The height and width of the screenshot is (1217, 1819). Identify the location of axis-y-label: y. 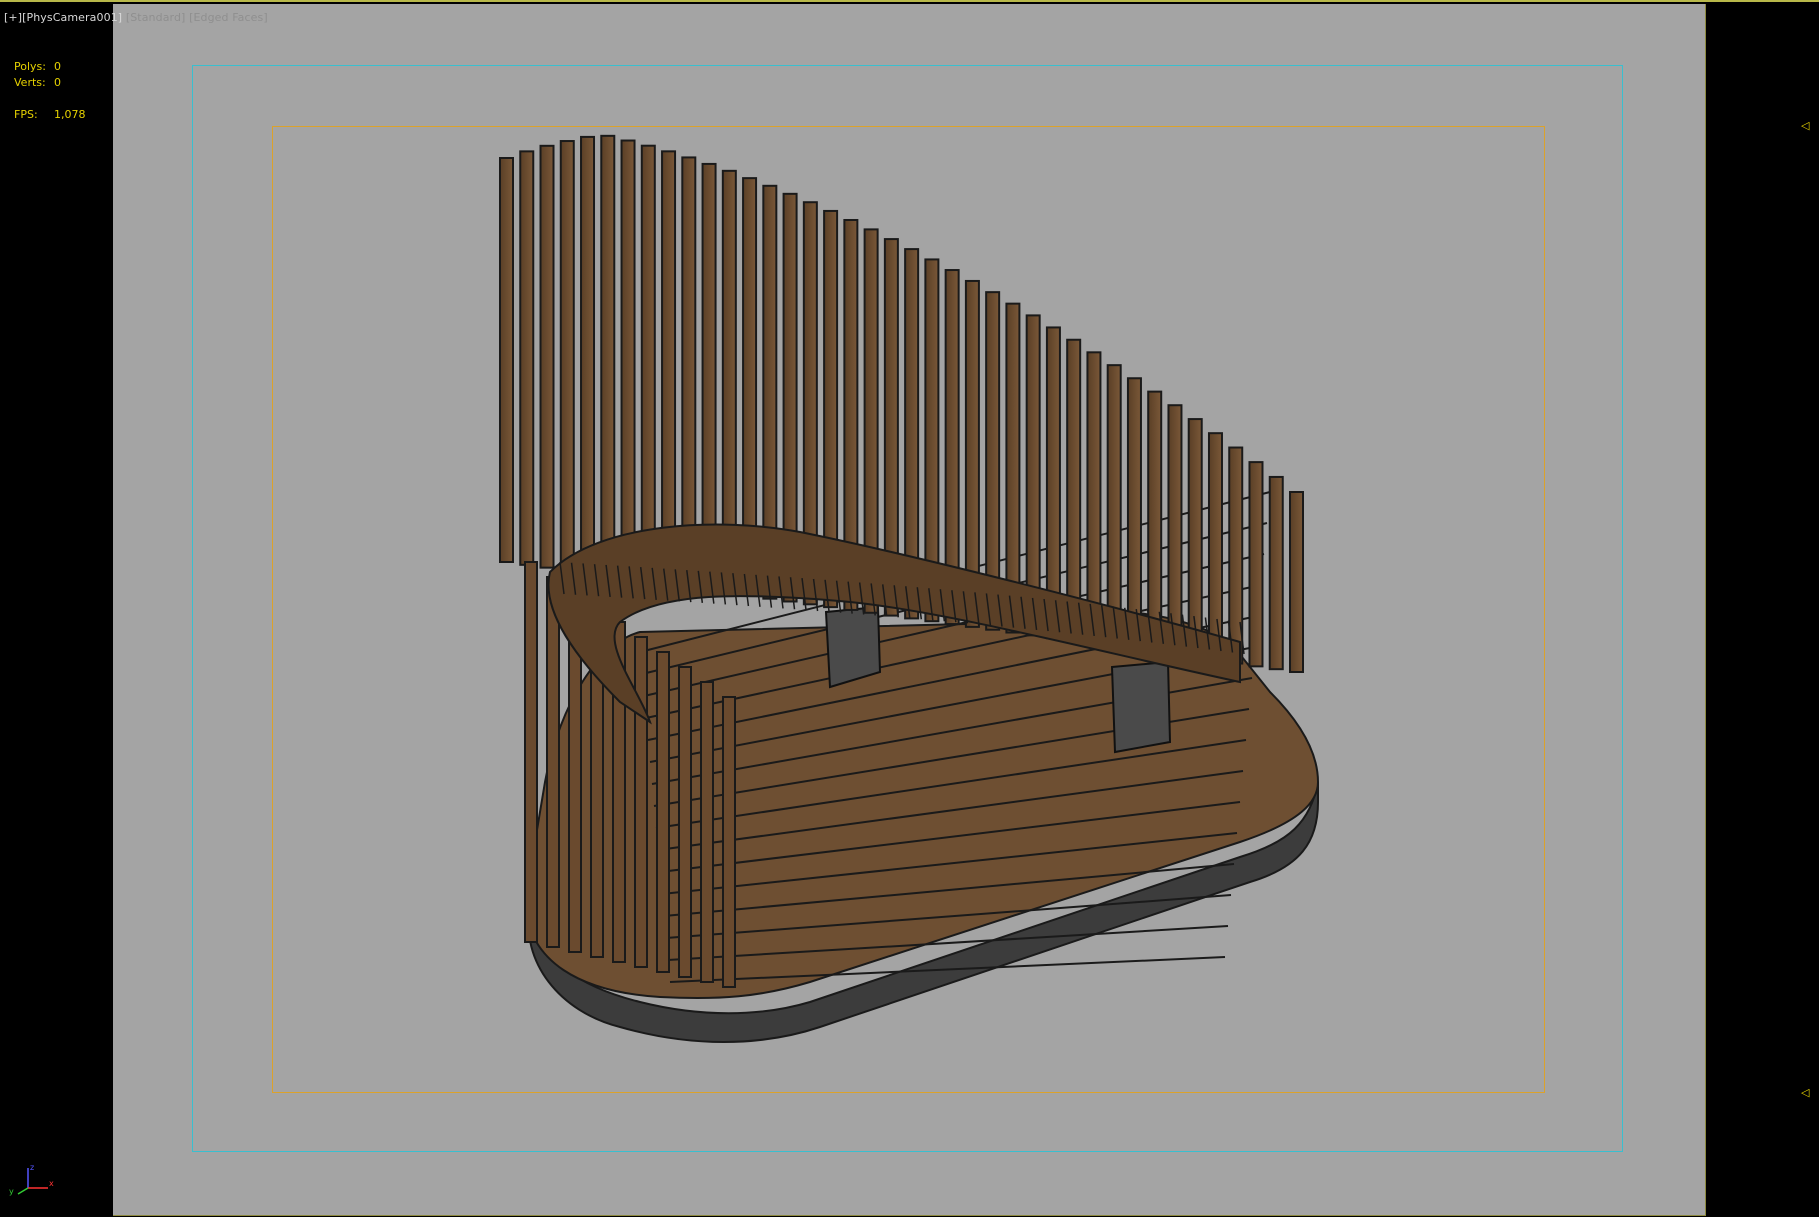
(11, 1191).